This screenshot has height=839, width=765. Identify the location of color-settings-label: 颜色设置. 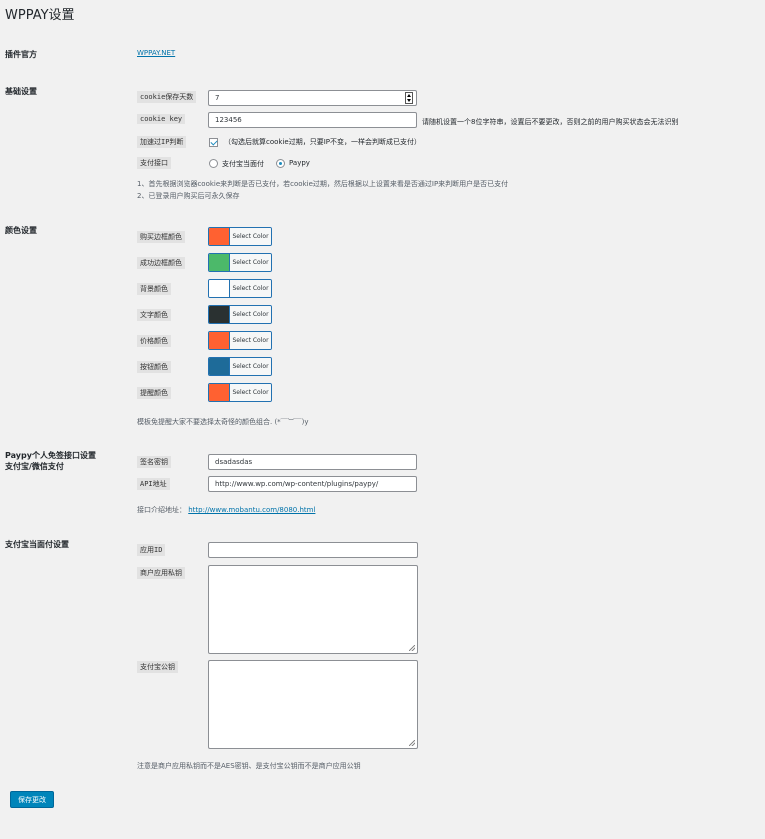
(21, 230).